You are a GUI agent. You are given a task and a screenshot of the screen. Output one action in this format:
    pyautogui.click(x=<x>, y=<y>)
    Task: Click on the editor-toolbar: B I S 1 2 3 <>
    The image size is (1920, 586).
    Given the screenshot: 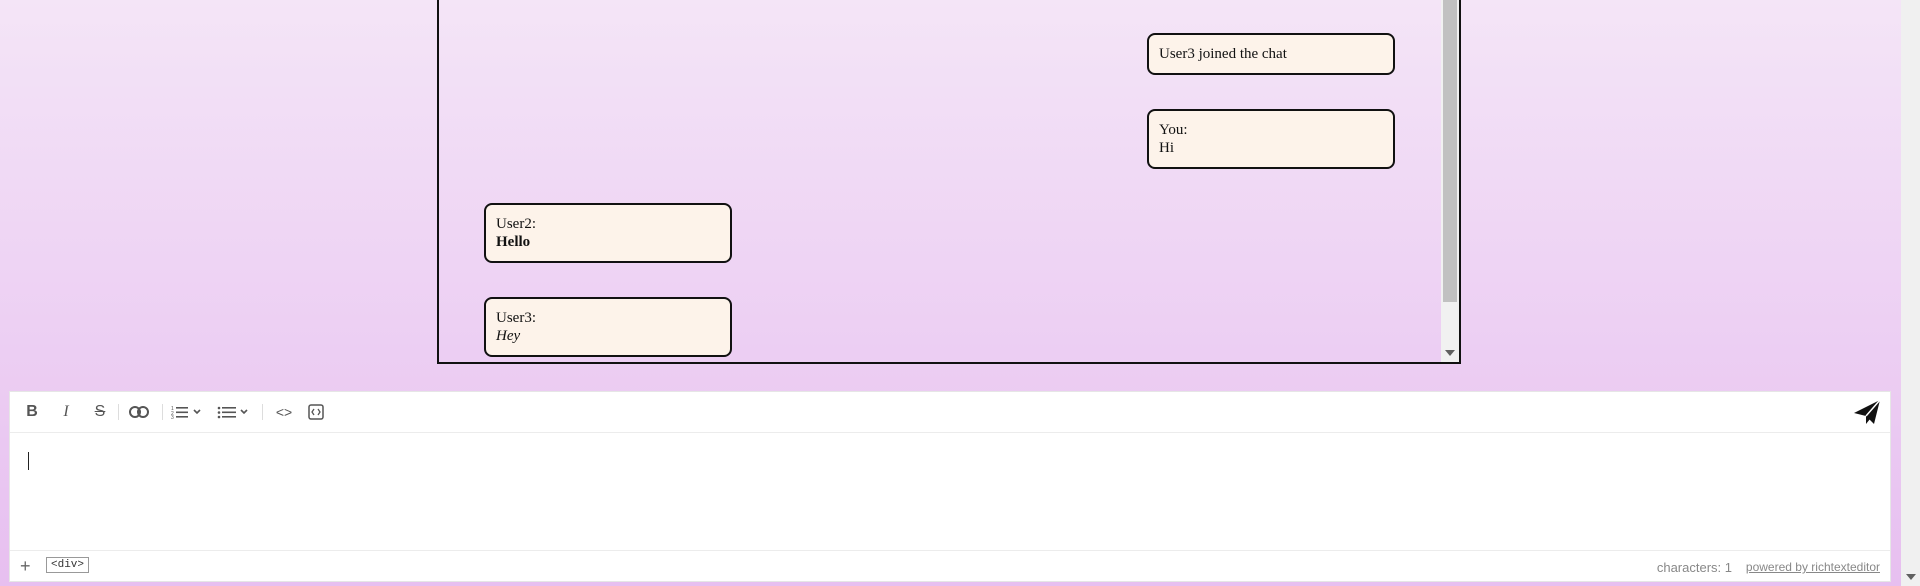 What is the action you would take?
    pyautogui.click(x=950, y=412)
    